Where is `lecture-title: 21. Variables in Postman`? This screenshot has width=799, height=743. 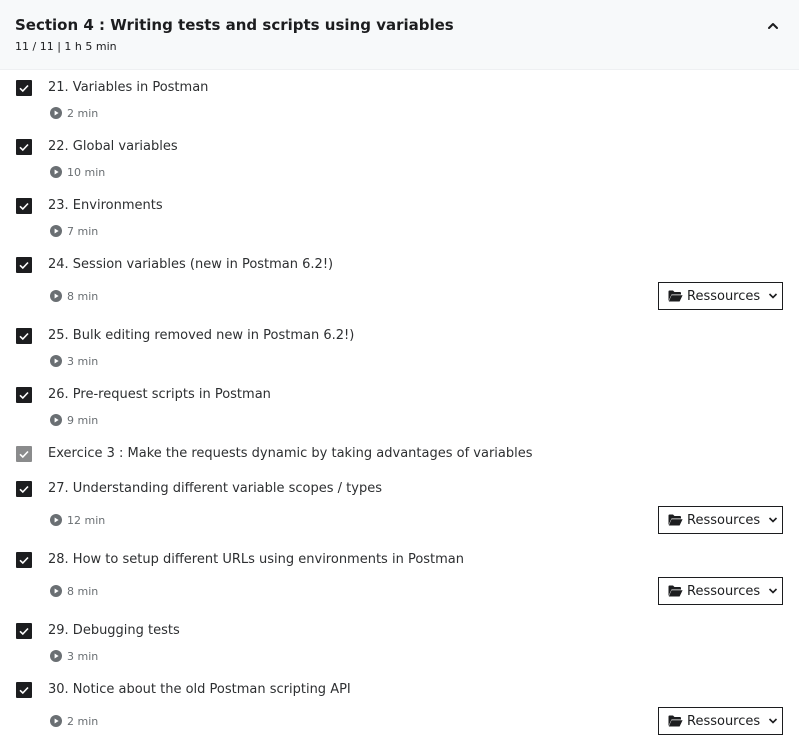
lecture-title: 21. Variables in Postman is located at coordinates (128, 87).